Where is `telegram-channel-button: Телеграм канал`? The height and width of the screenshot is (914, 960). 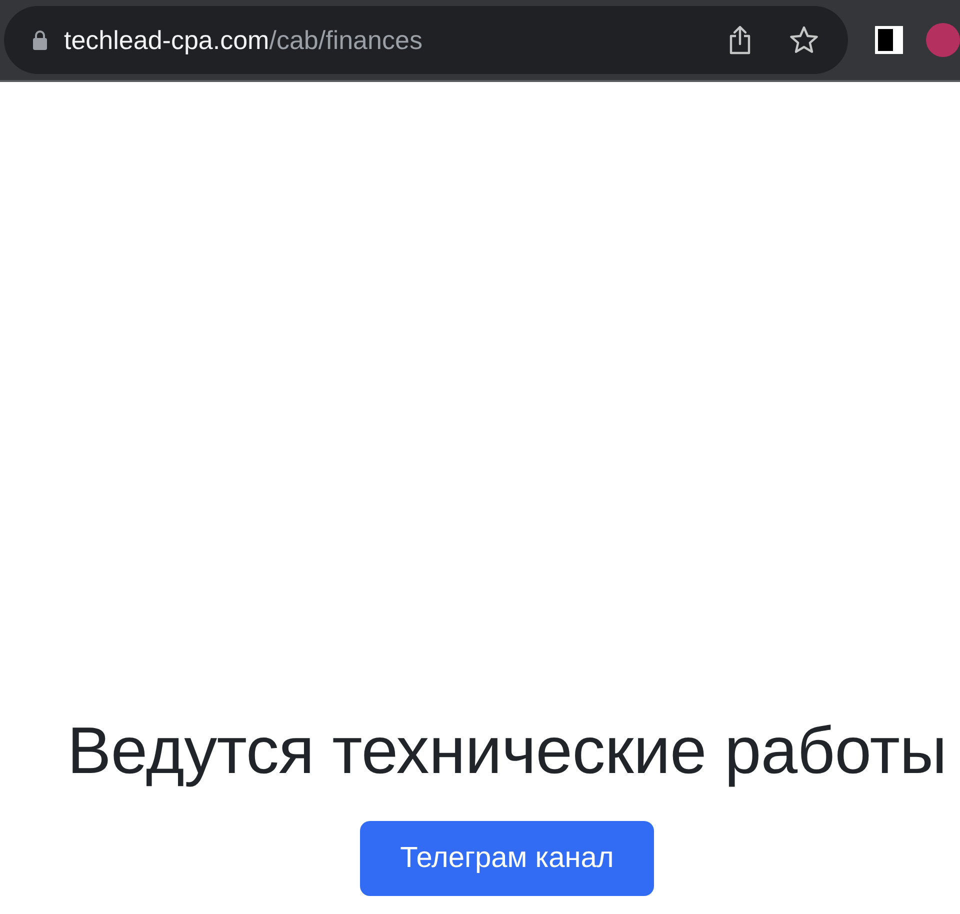 telegram-channel-button: Телеграм канал is located at coordinates (507, 858).